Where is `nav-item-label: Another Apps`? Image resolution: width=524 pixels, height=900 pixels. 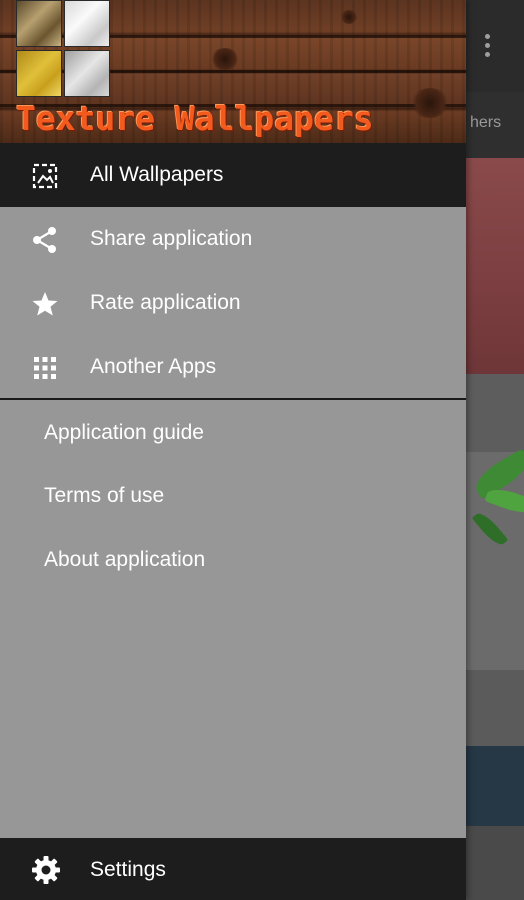
nav-item-label: Another Apps is located at coordinates (153, 366).